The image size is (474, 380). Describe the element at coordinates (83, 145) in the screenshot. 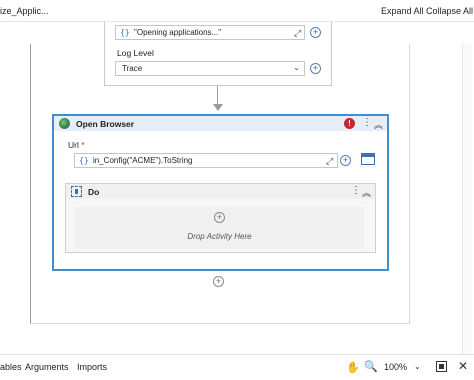

I see `required-marker: *` at that location.